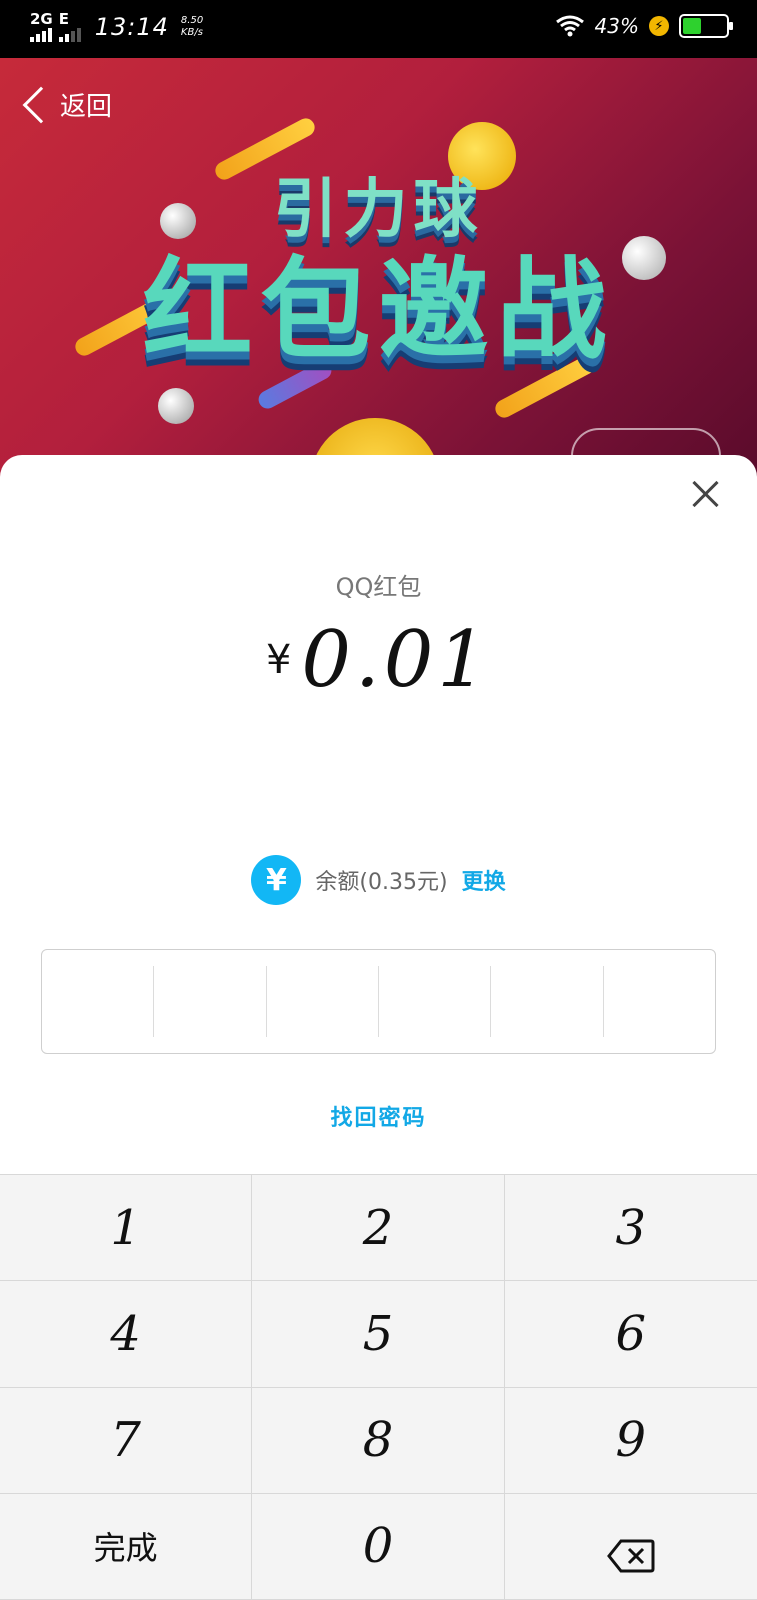  Describe the element at coordinates (706, 494) in the screenshot. I see `close-icon` at that location.